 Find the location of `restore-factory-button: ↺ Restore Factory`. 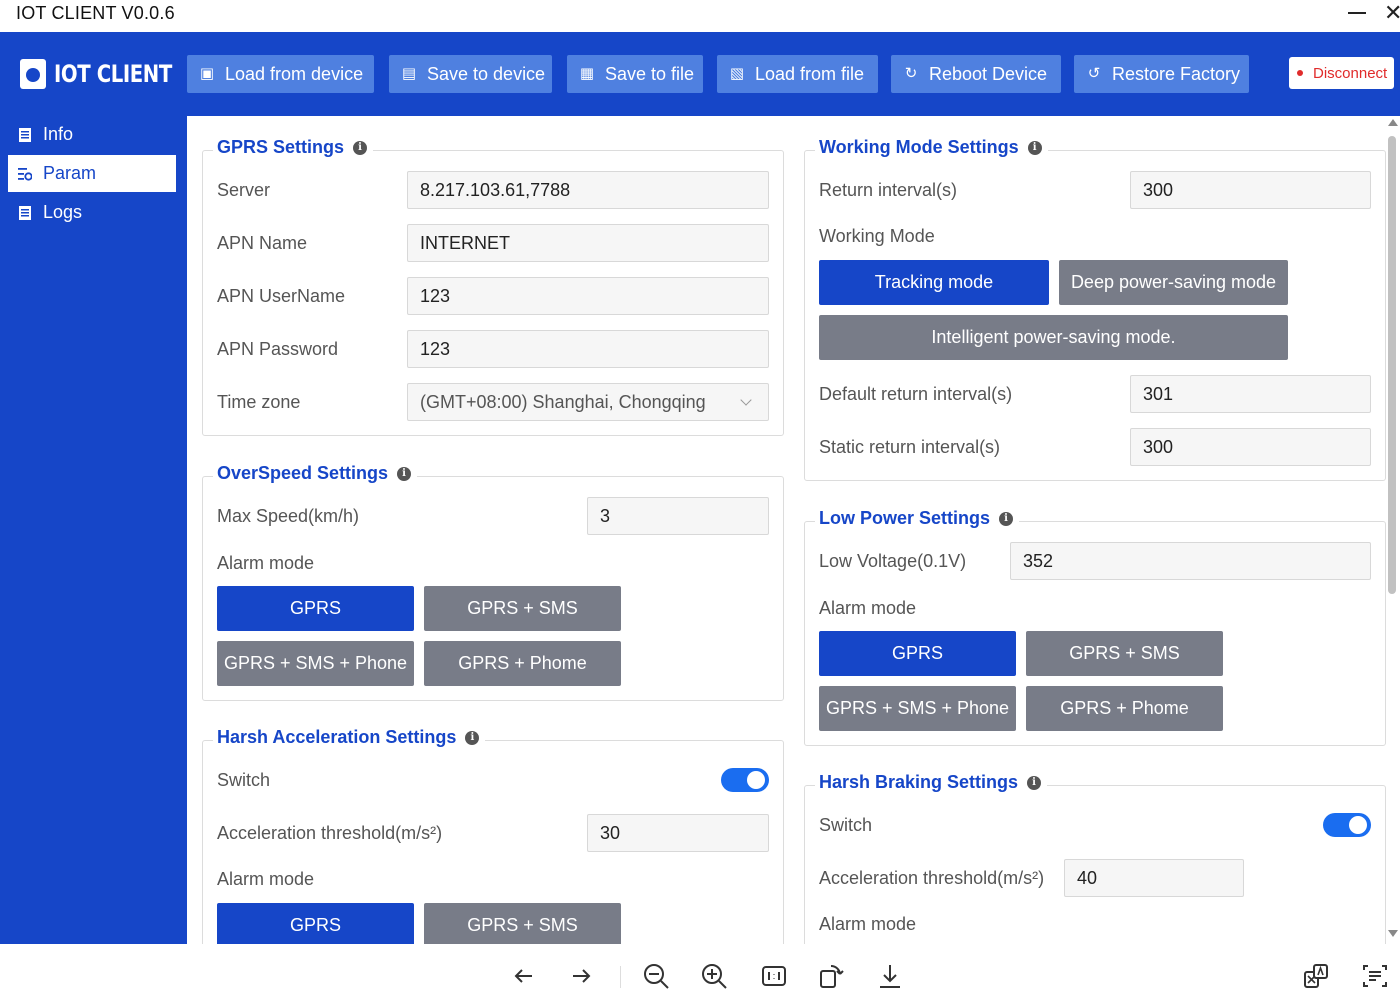

restore-factory-button: ↺ Restore Factory is located at coordinates (1161, 74).